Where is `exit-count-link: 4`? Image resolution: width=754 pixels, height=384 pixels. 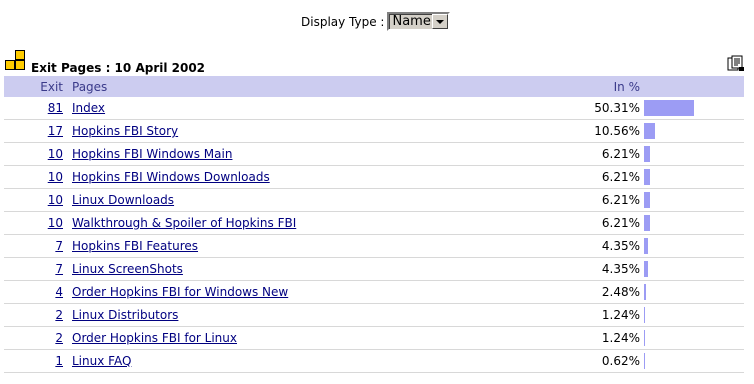
exit-count-link: 4 is located at coordinates (33, 292).